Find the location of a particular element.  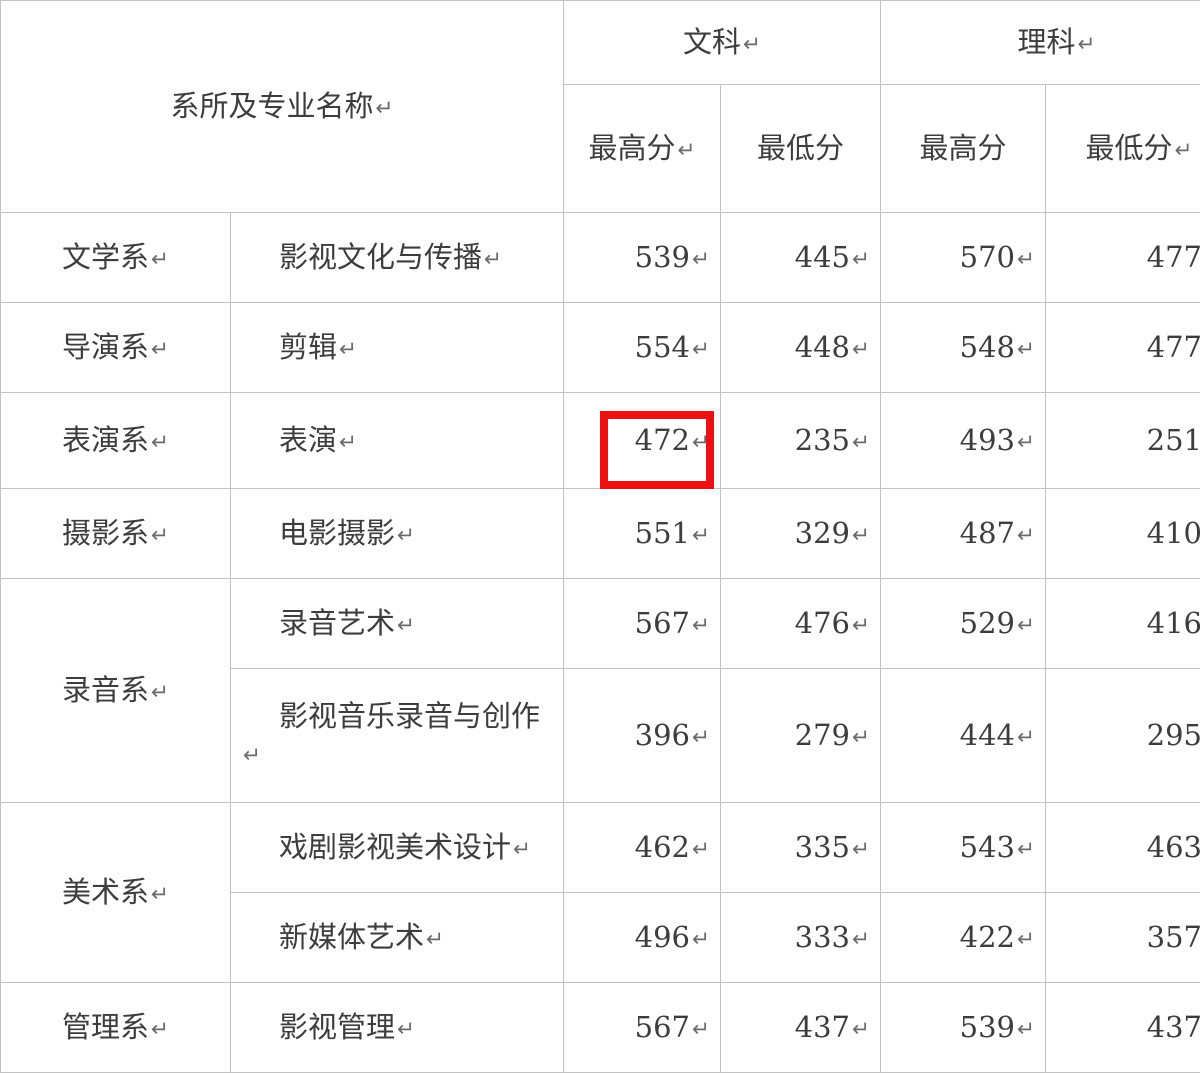

cell-major: 影视音乐录音与创作↵ is located at coordinates (397, 736).